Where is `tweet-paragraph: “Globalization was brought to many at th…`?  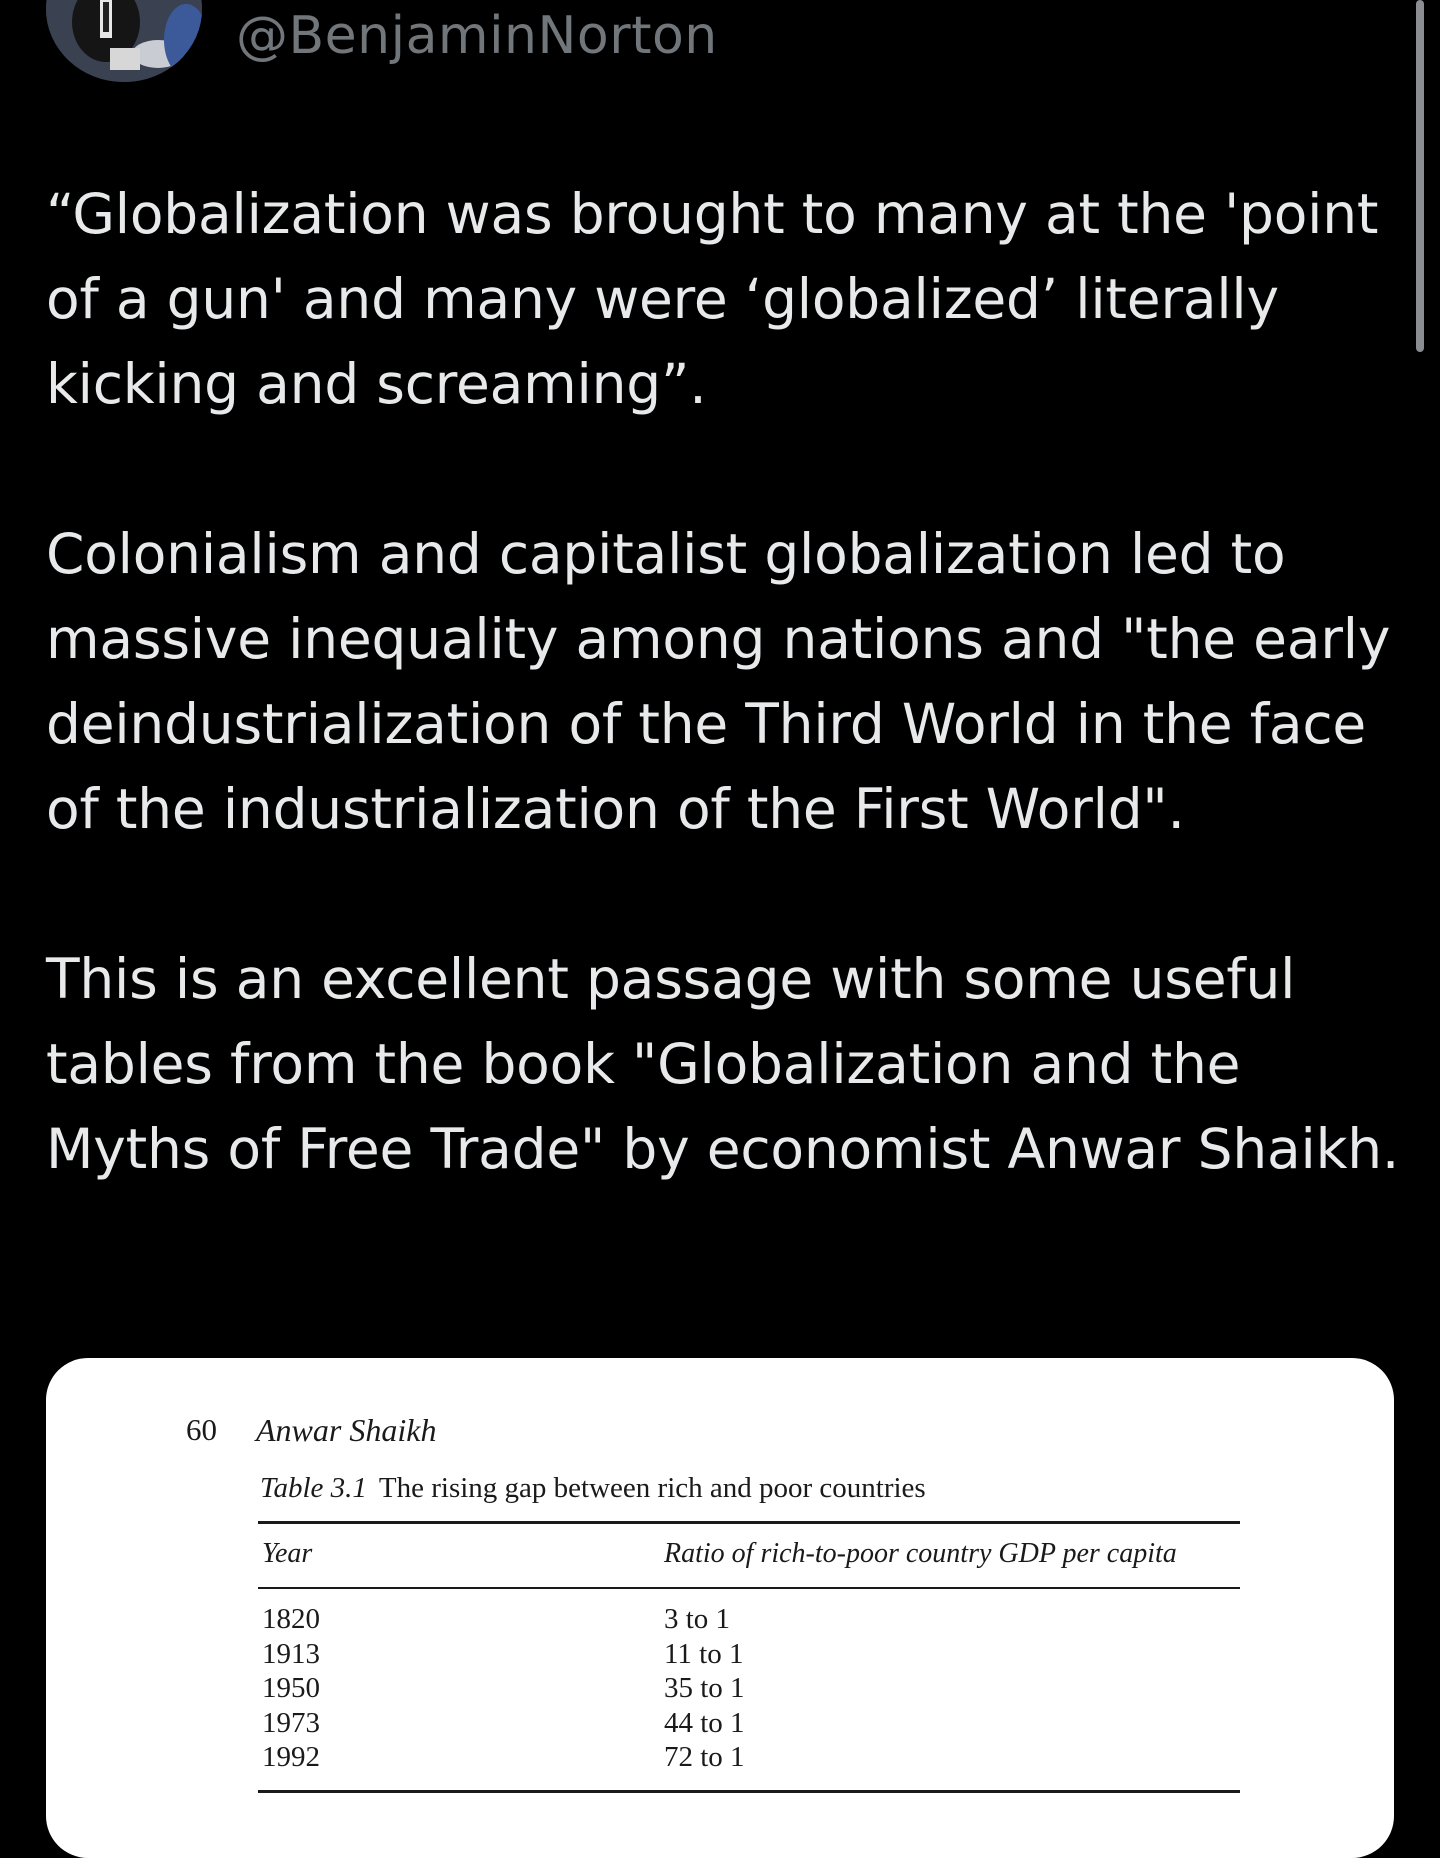
tweet-paragraph: “Globalization was brought to many at th… is located at coordinates (712, 299).